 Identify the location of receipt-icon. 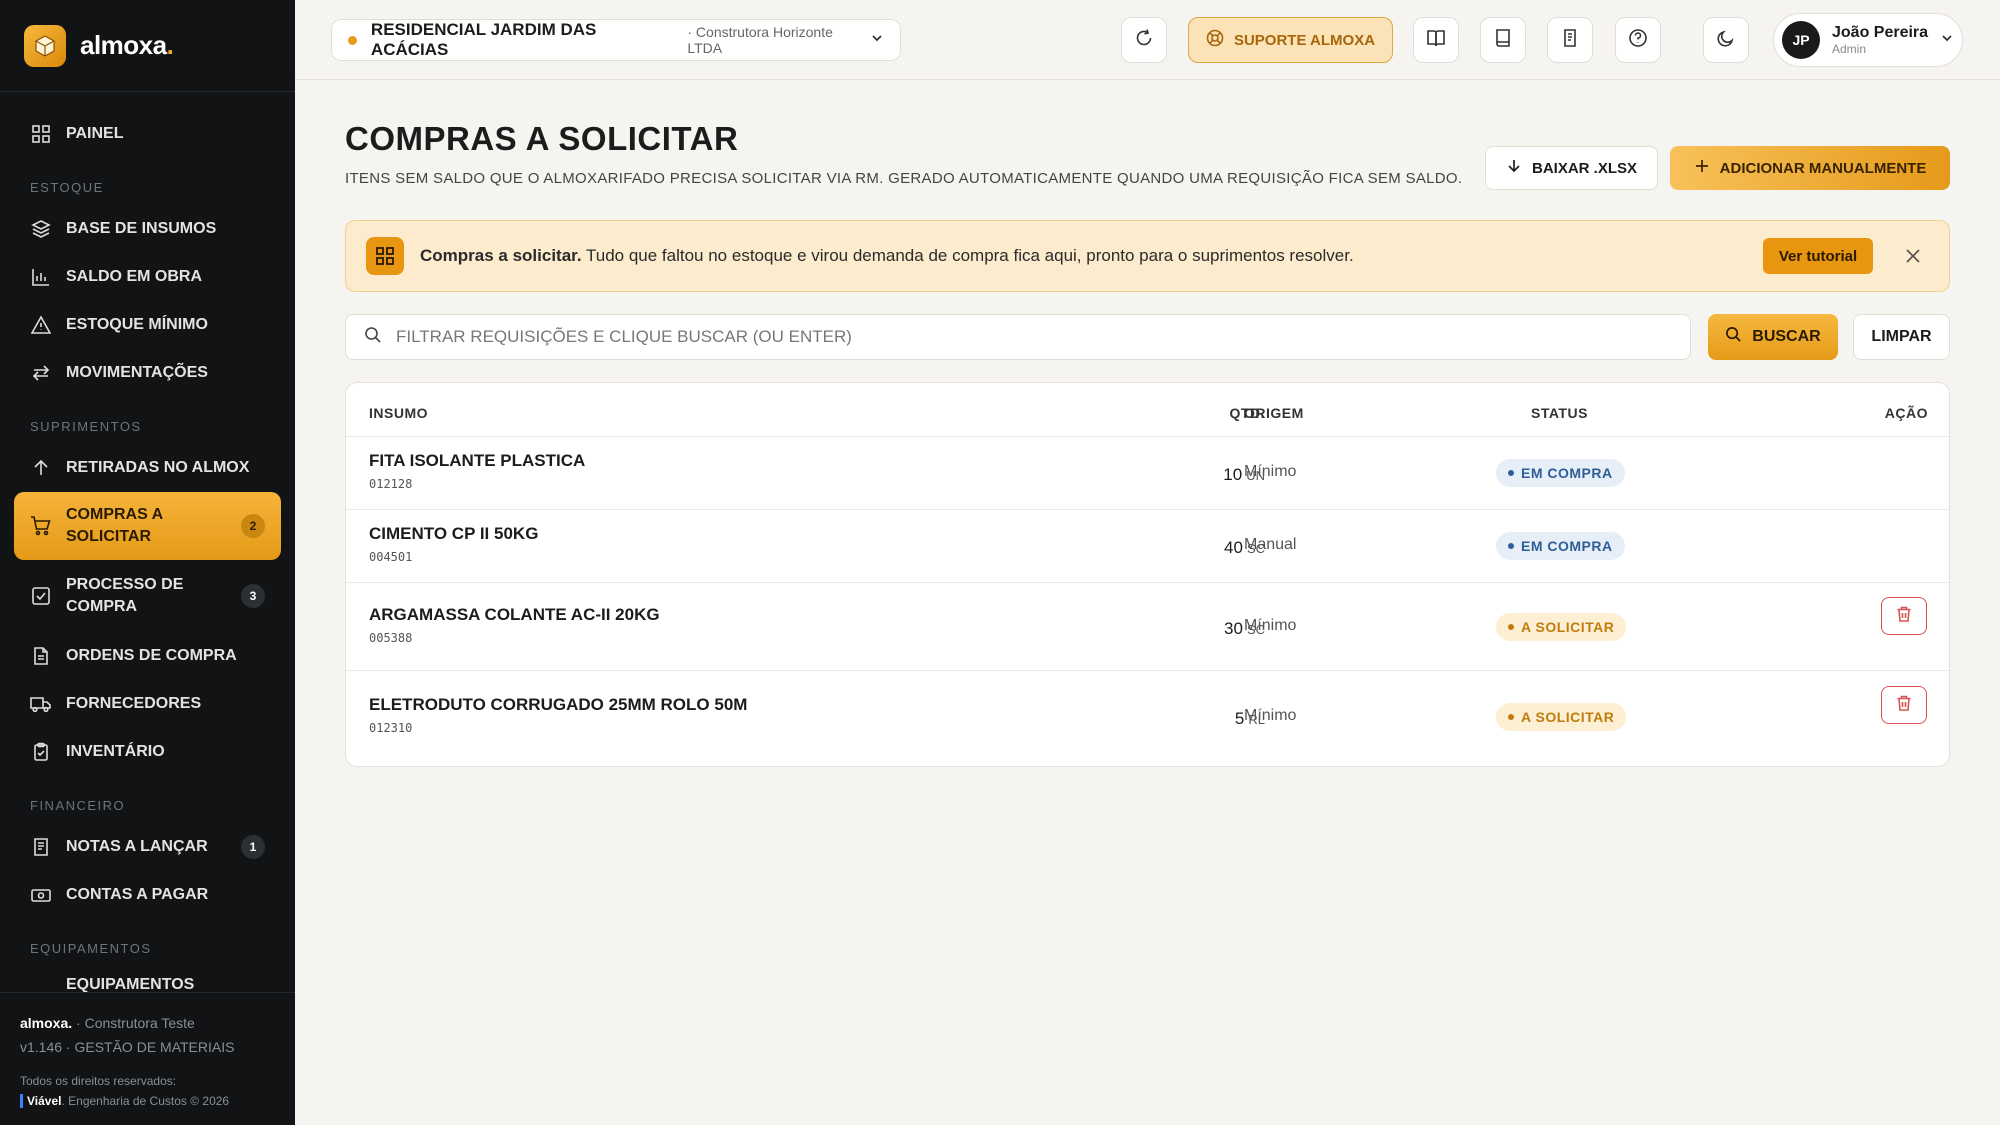
(41, 847).